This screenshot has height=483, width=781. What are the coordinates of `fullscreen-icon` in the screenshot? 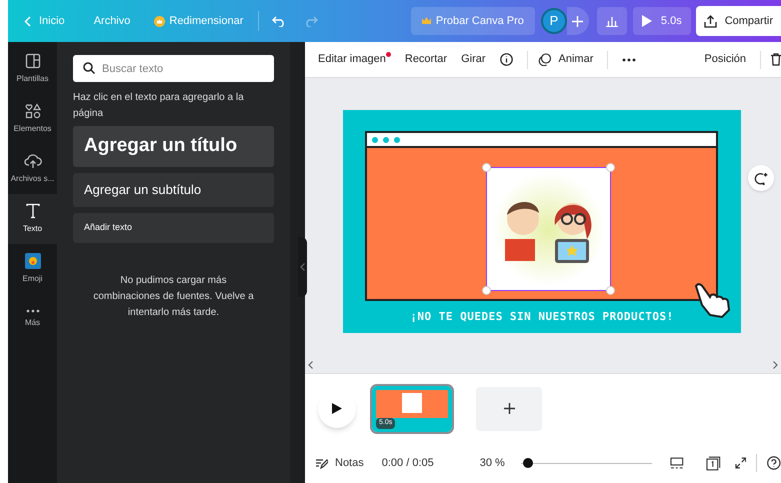 It's located at (740, 463).